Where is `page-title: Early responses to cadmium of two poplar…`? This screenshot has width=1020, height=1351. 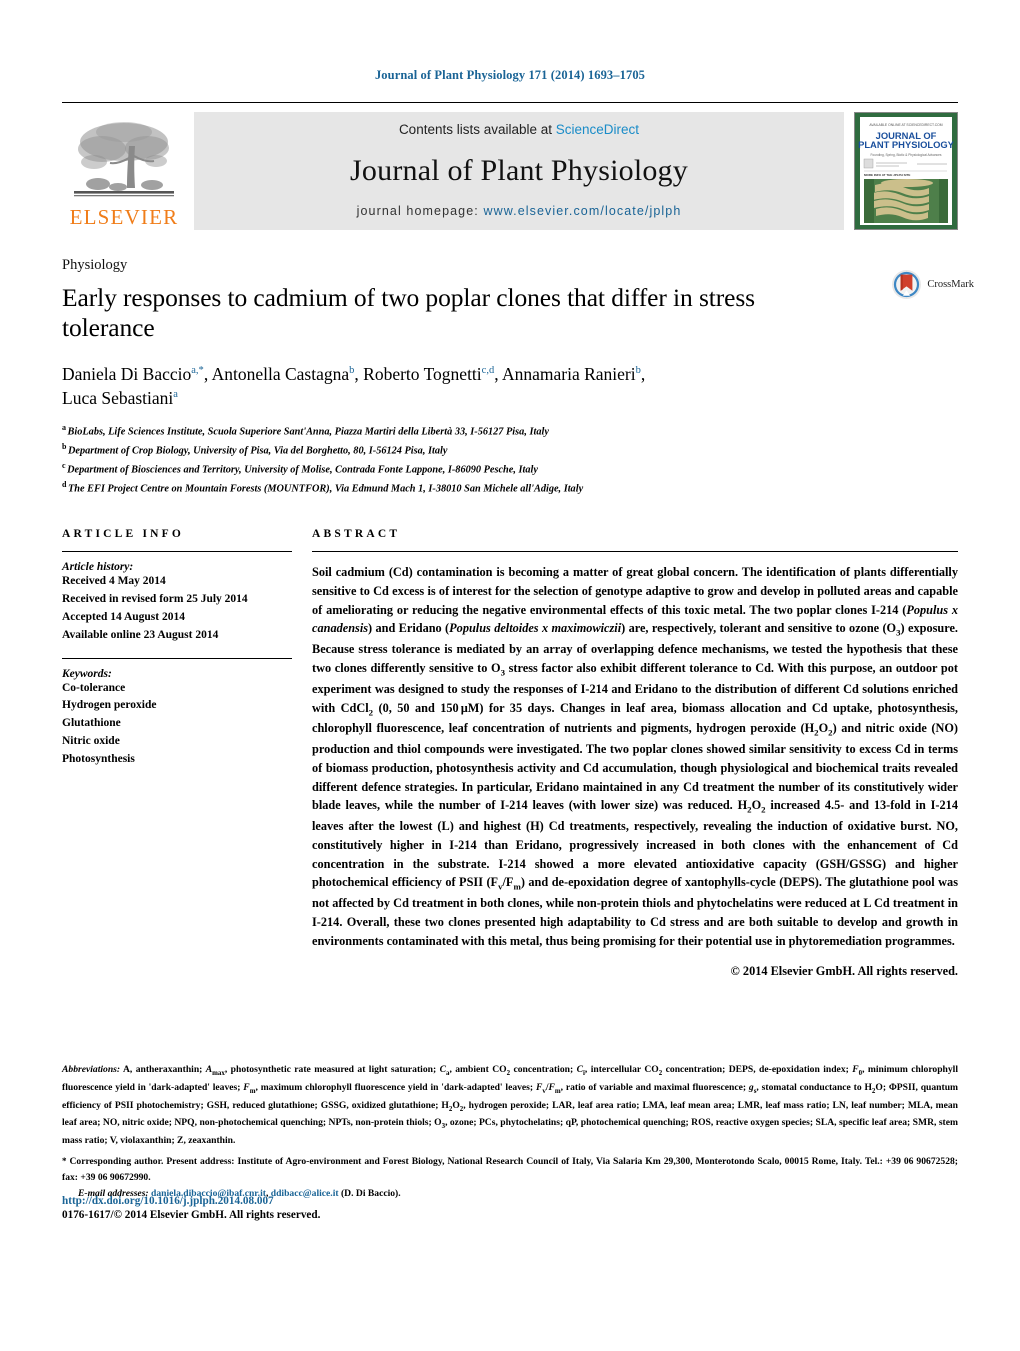
page-title: Early responses to cadmium of two poplar… is located at coordinates (409, 312).